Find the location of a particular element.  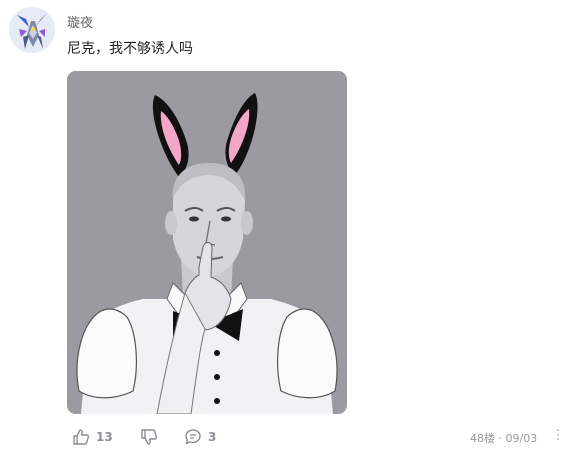

mecha-avatar-image is located at coordinates (32, 30).